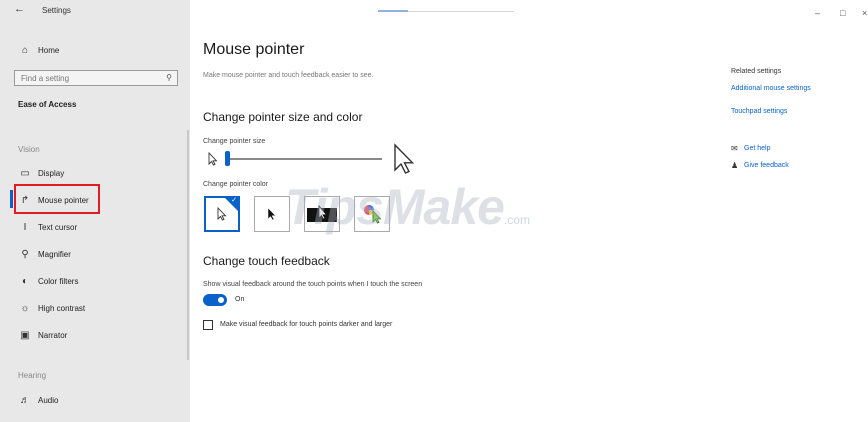 This screenshot has height=422, width=868. Describe the element at coordinates (272, 214) in the screenshot. I see `black-pointer-icon` at that location.